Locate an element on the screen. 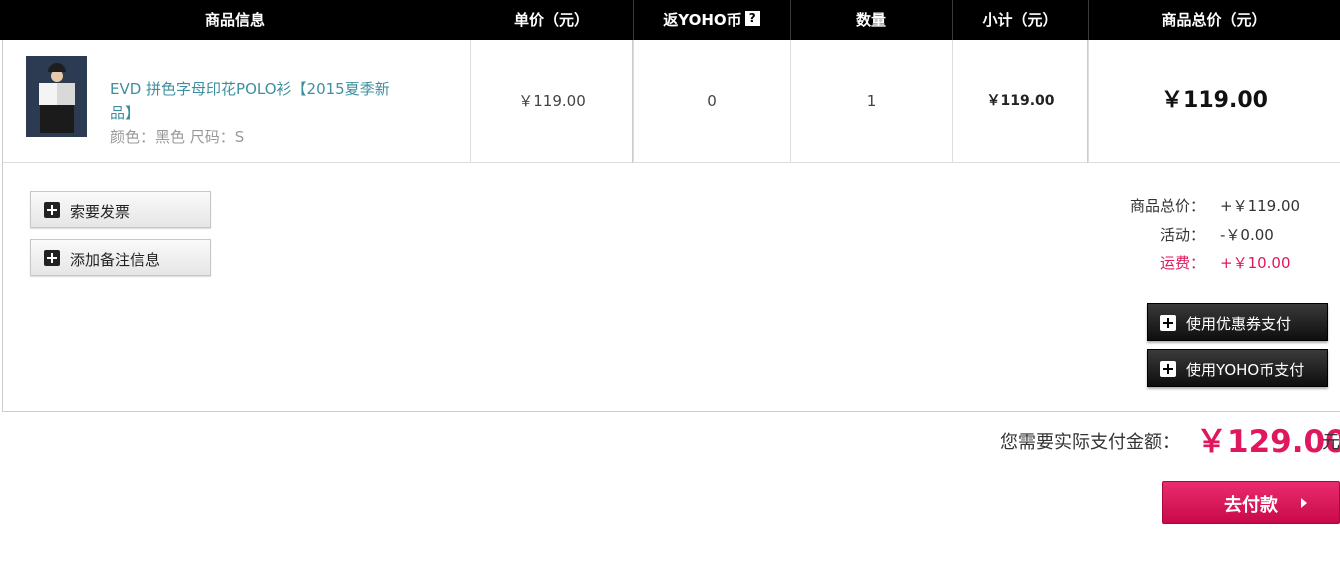 Image resolution: width=1340 pixels, height=572 pixels. col-header-total: 商品总价（元） is located at coordinates (1214, 20).